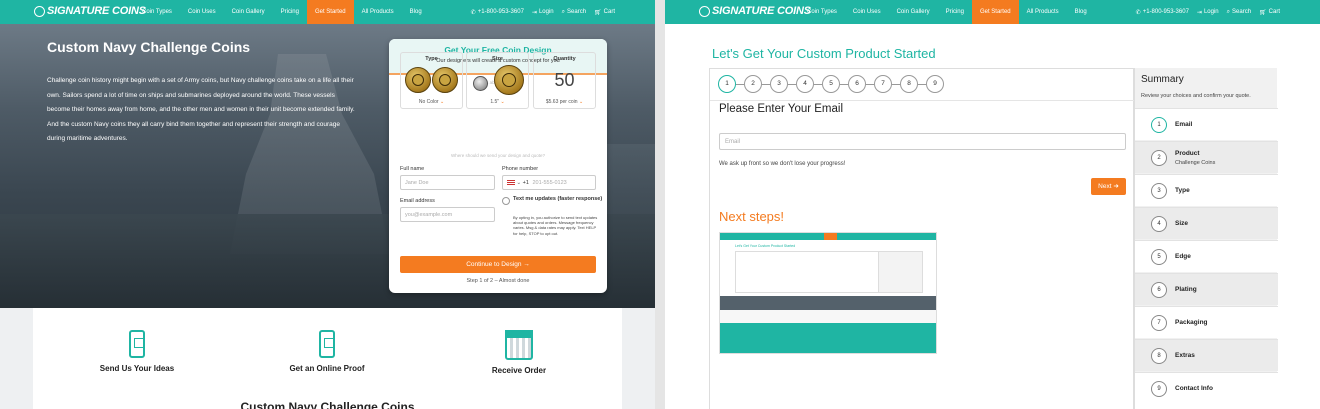 The width and height of the screenshot is (1320, 409). What do you see at coordinates (506, 201) in the screenshot?
I see `sms-opt-in-checkbox` at bounding box center [506, 201].